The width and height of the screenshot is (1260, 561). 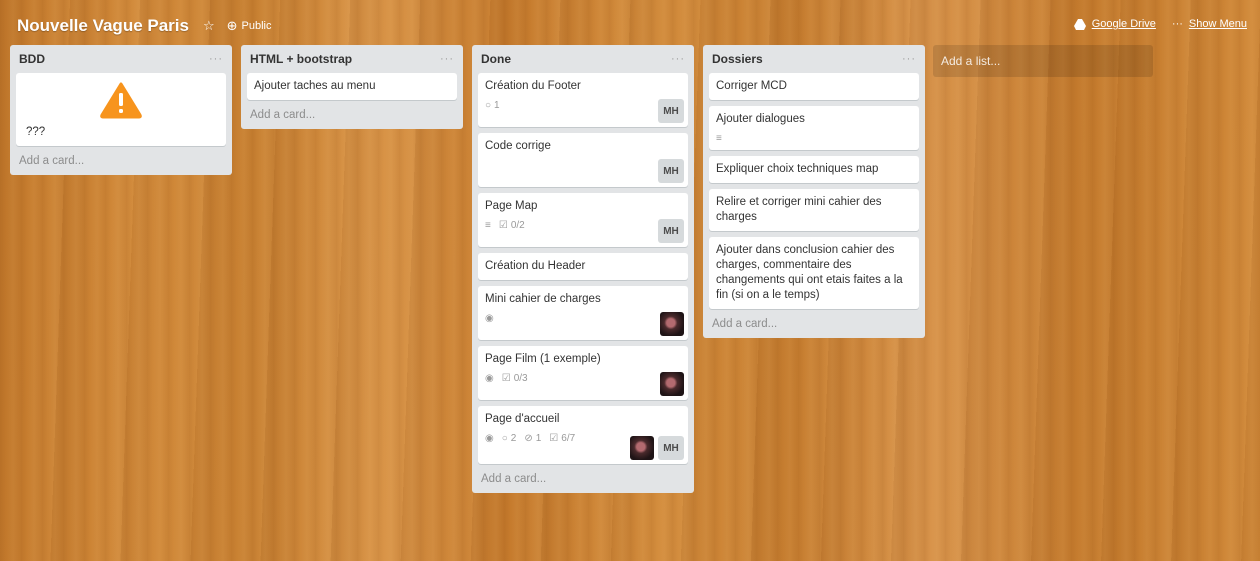 I want to click on checklist-badge: ☑ 0/2, so click(x=511, y=225).